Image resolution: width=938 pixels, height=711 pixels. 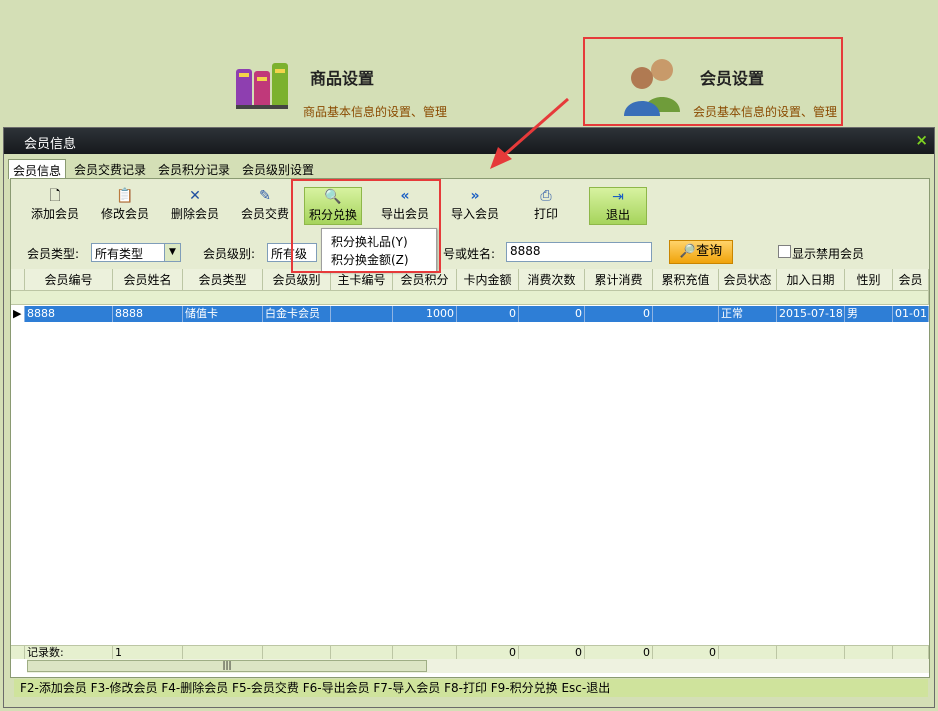 I want to click on search-name-label: 号或姓名:, so click(x=469, y=254).